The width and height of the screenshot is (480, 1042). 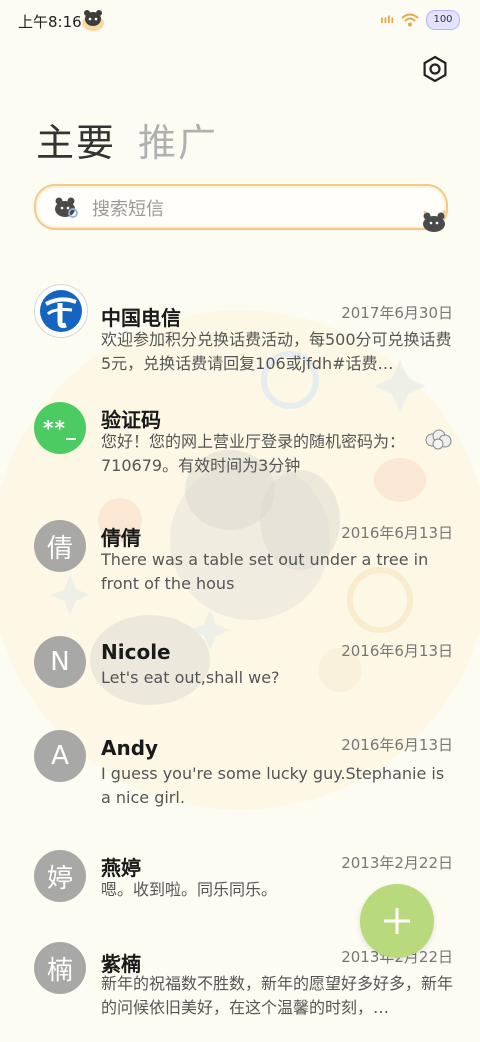 What do you see at coordinates (130, 748) in the screenshot?
I see `sender-name: Andy` at bounding box center [130, 748].